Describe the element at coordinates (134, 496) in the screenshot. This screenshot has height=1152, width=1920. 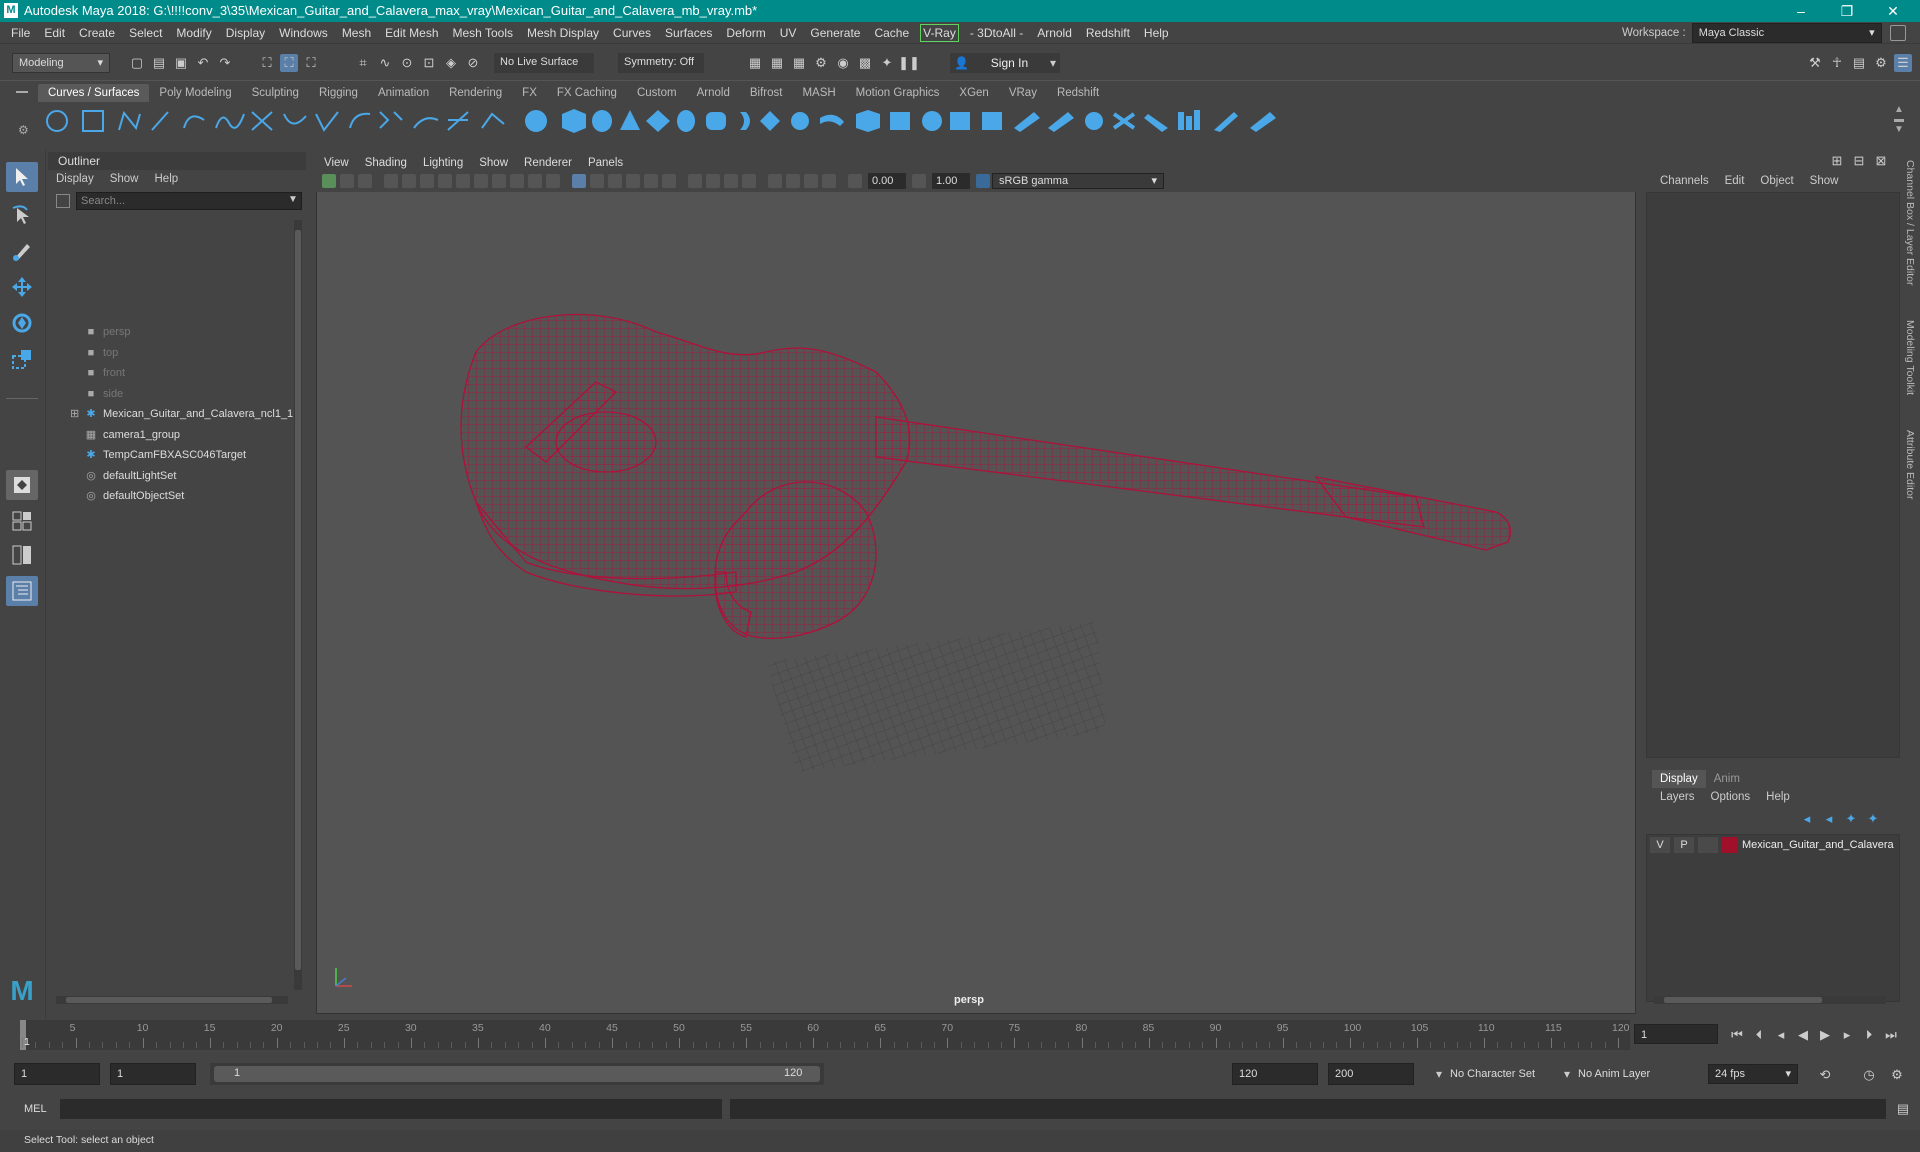
I see `outliner-item: ◎ defaultObjectSet` at that location.